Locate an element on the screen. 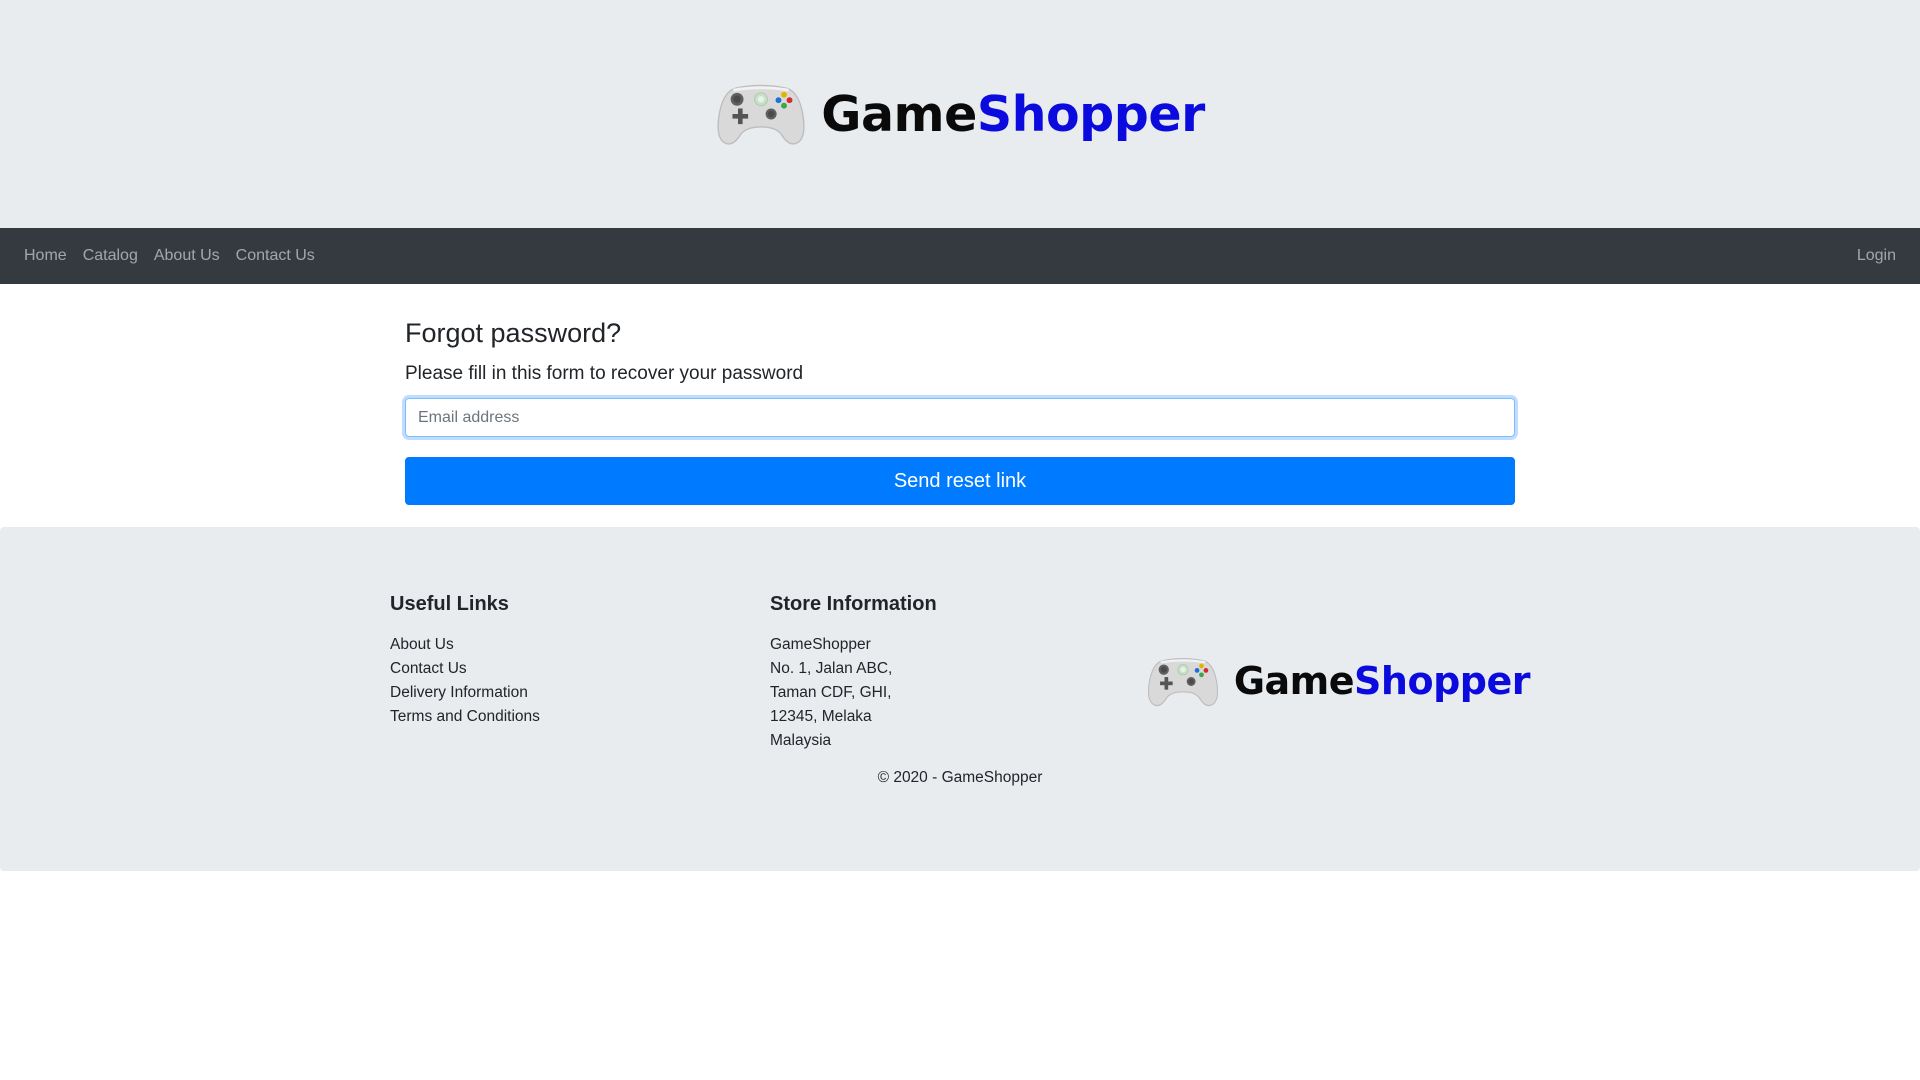 The image size is (1920, 1080). store-info-line: GameShopper is located at coordinates (820, 644).